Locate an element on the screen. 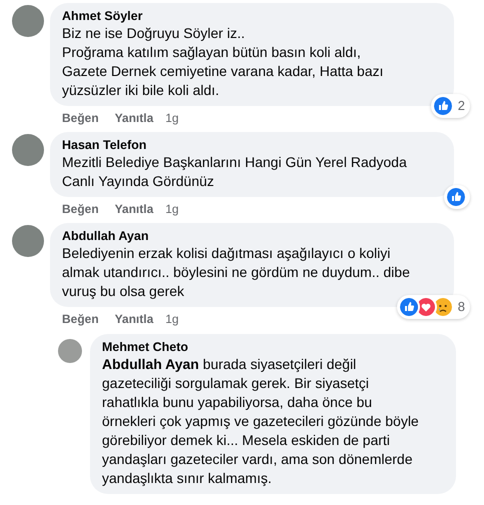  comment-text: Mezitli Belediye Başkanlarını Hangi Gün Yerel Radyoda Canlı Yayında Gördünüz is located at coordinates (235, 172).